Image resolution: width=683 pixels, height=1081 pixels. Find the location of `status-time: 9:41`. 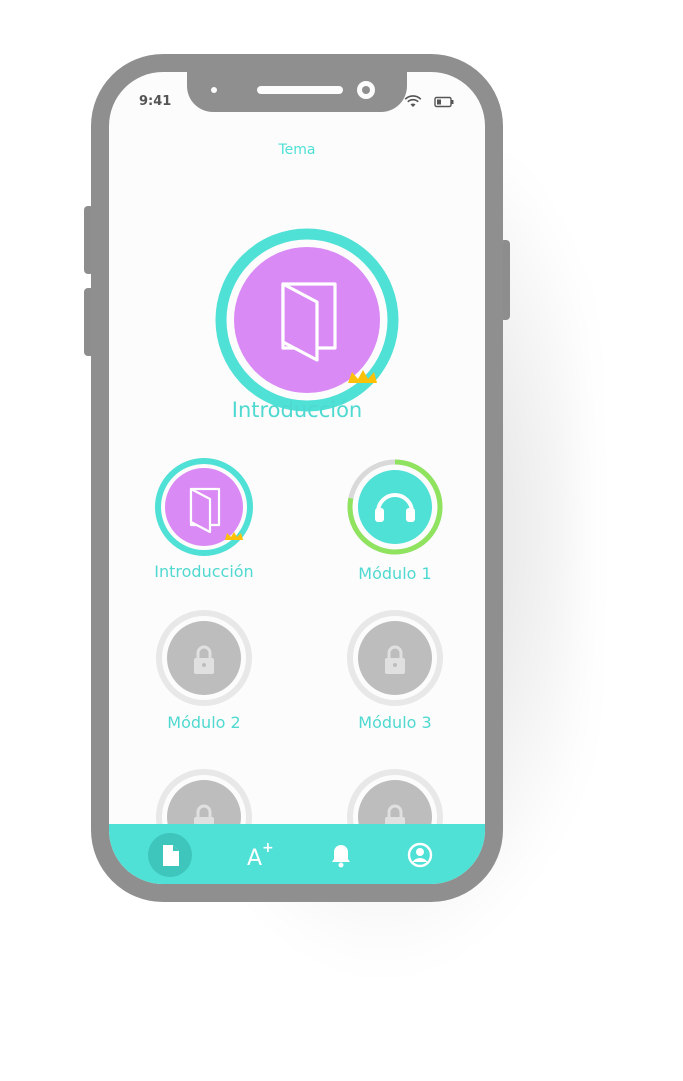

status-time: 9:41 is located at coordinates (155, 101).